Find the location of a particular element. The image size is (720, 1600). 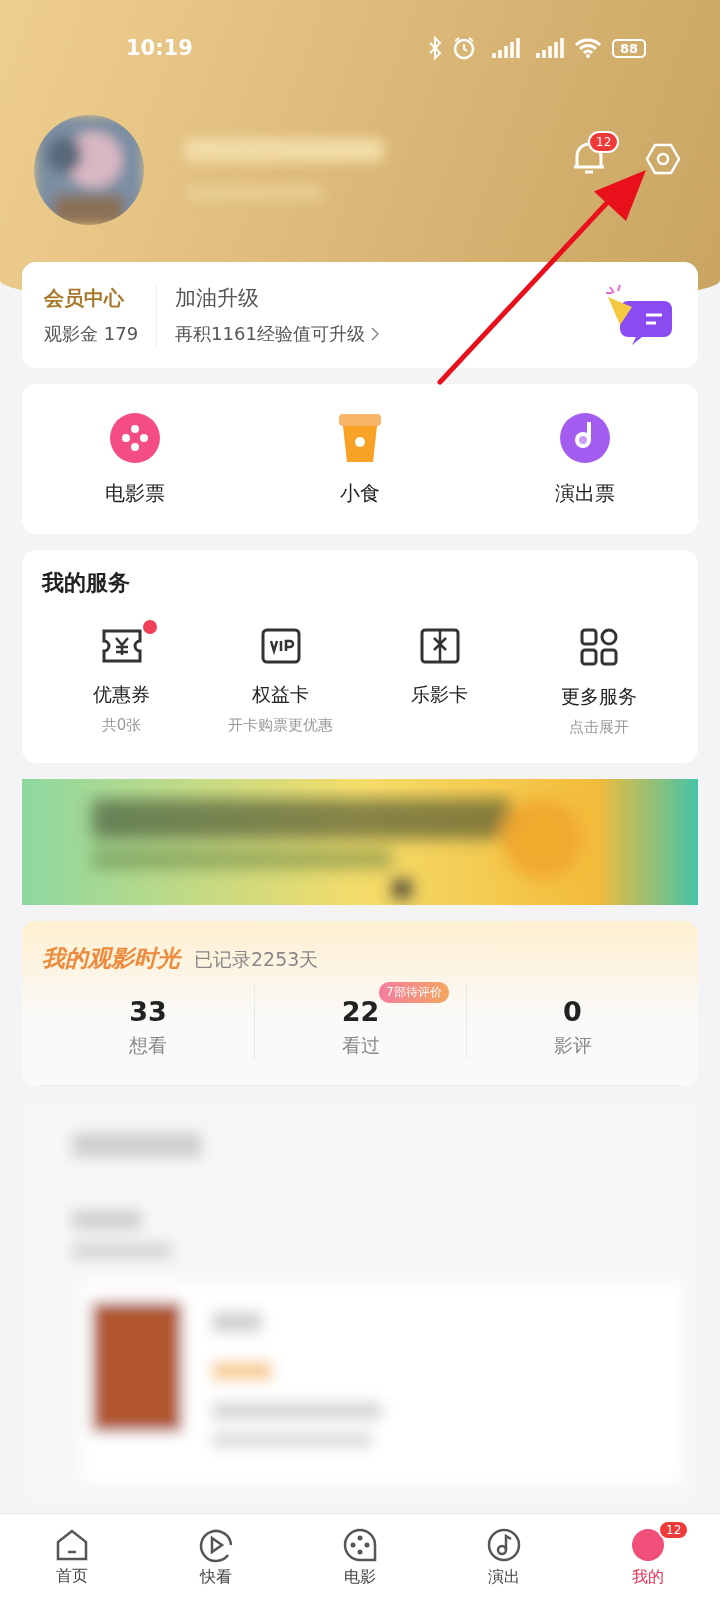

chevron-right-icon is located at coordinates (374, 334).